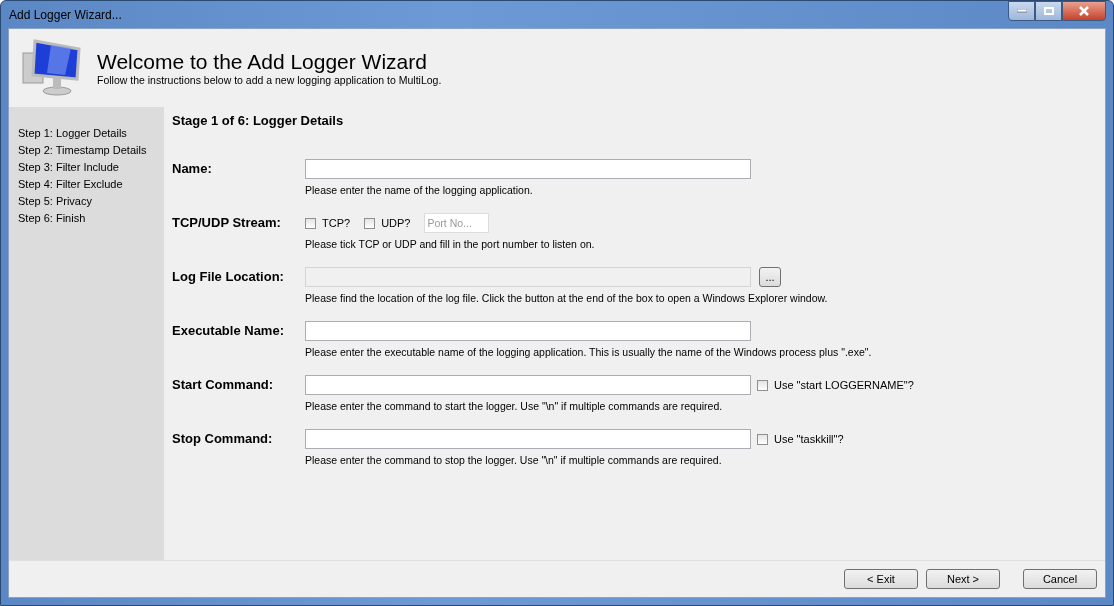 The width and height of the screenshot is (1114, 606). Describe the element at coordinates (844, 385) in the screenshot. I see `checkbox-label: Use "start LOGGERNAME"?` at that location.